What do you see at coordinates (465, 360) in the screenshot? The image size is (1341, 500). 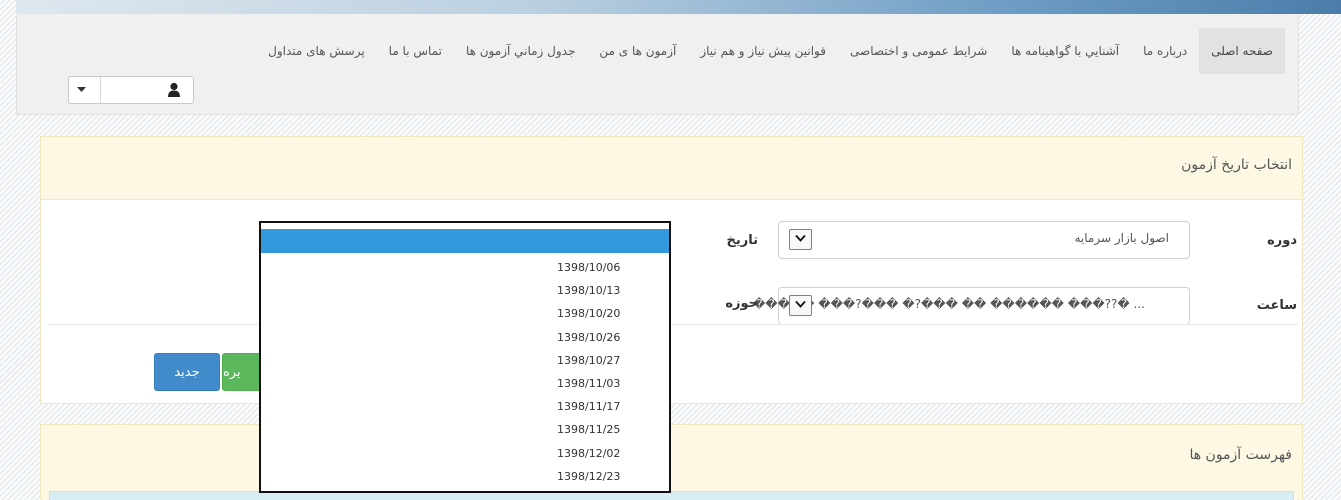 I see `date-option: 1398/10/27` at bounding box center [465, 360].